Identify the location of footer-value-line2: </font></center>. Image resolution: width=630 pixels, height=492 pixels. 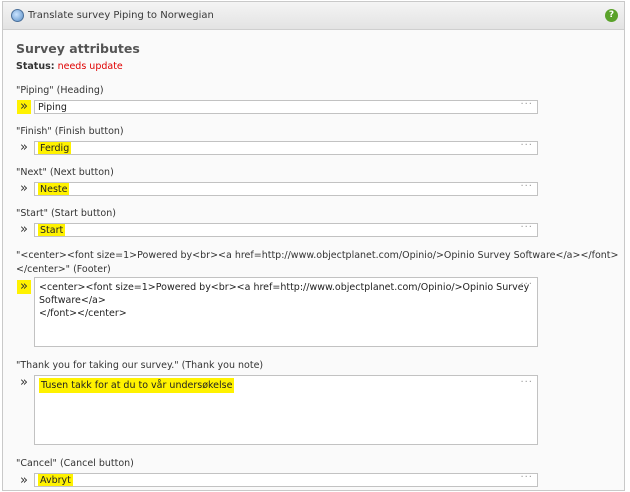
(83, 313).